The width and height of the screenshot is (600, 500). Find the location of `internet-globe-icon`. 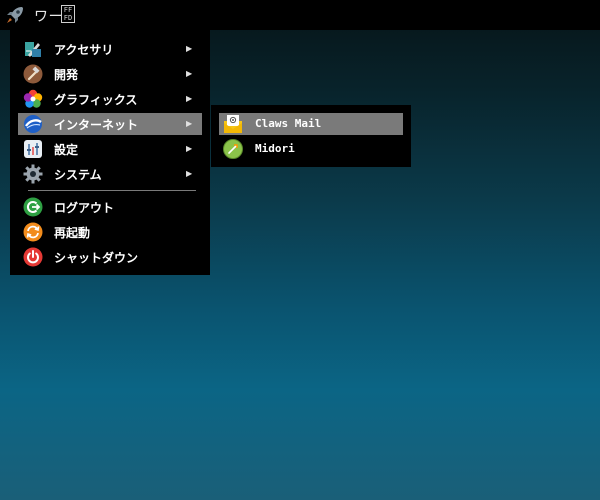

internet-globe-icon is located at coordinates (33, 124).